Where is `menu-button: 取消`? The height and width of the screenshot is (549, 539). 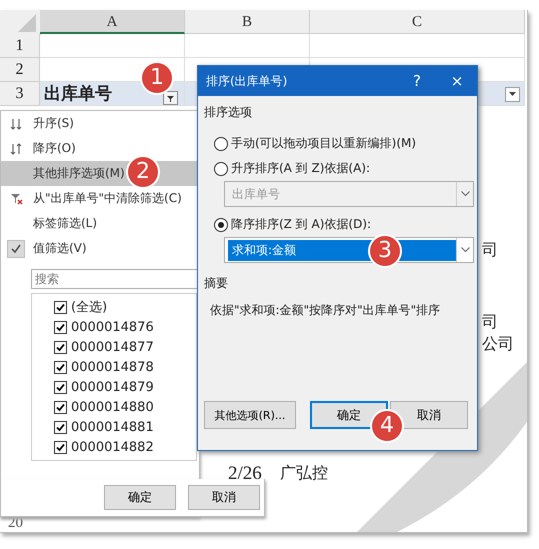
menu-button: 取消 is located at coordinates (224, 497).